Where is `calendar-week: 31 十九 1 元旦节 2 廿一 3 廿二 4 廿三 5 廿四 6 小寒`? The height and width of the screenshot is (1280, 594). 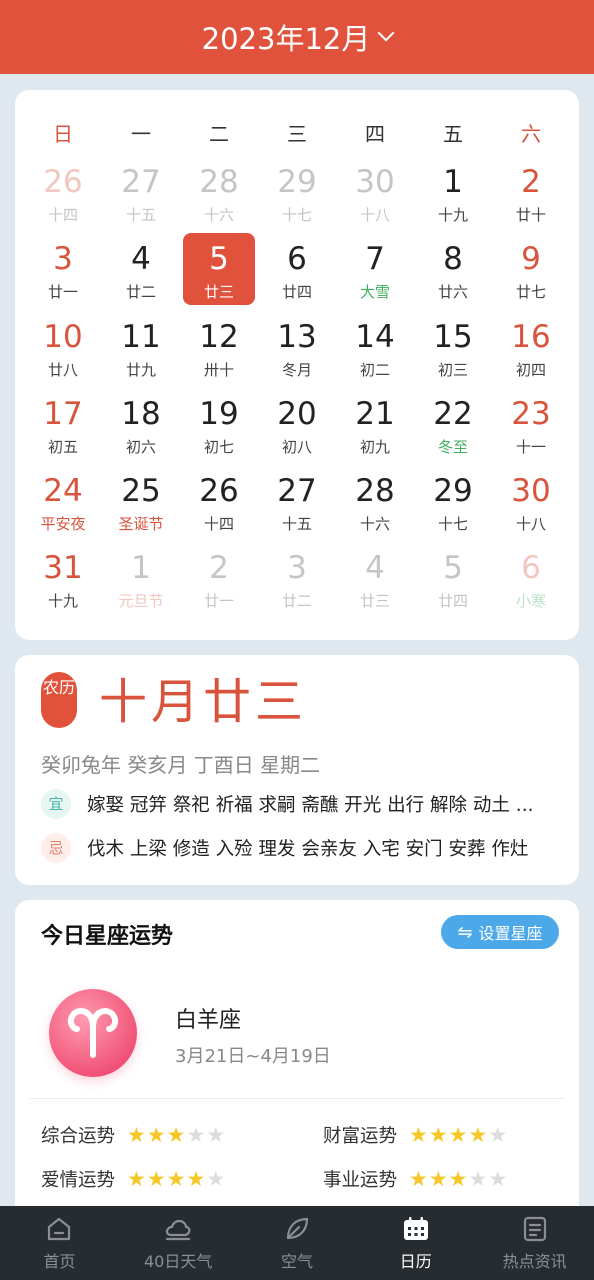
calendar-week: 31 十九 1 元旦节 2 廿一 3 廿二 4 廿三 5 廿四 6 小寒 is located at coordinates (297, 588).